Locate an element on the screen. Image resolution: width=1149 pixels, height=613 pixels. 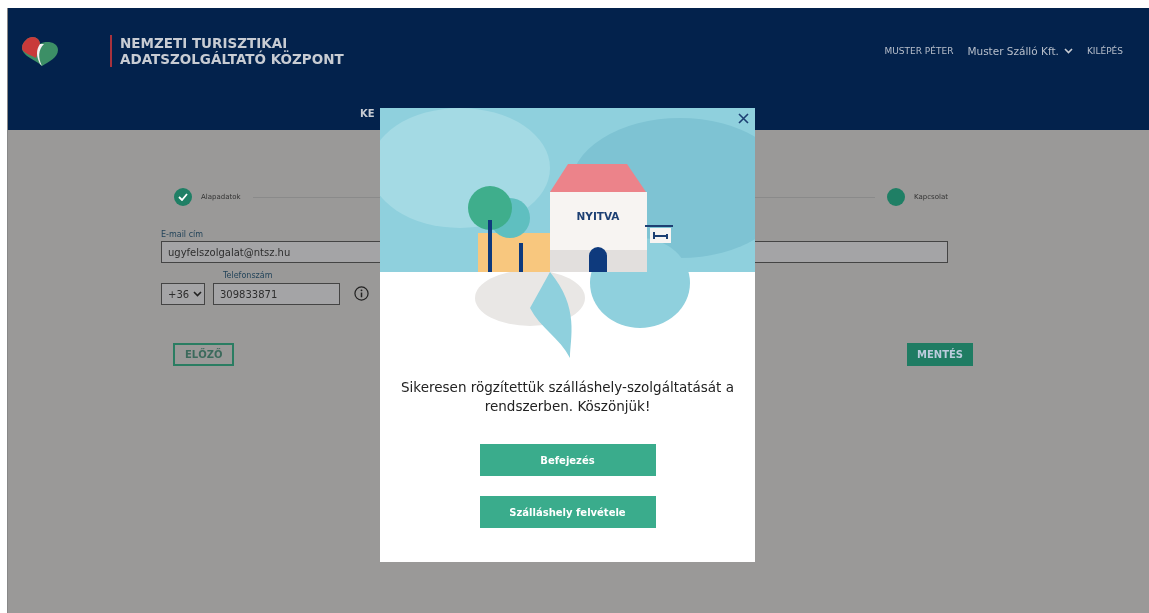
phone-label: Telefonszám is located at coordinates (248, 275).